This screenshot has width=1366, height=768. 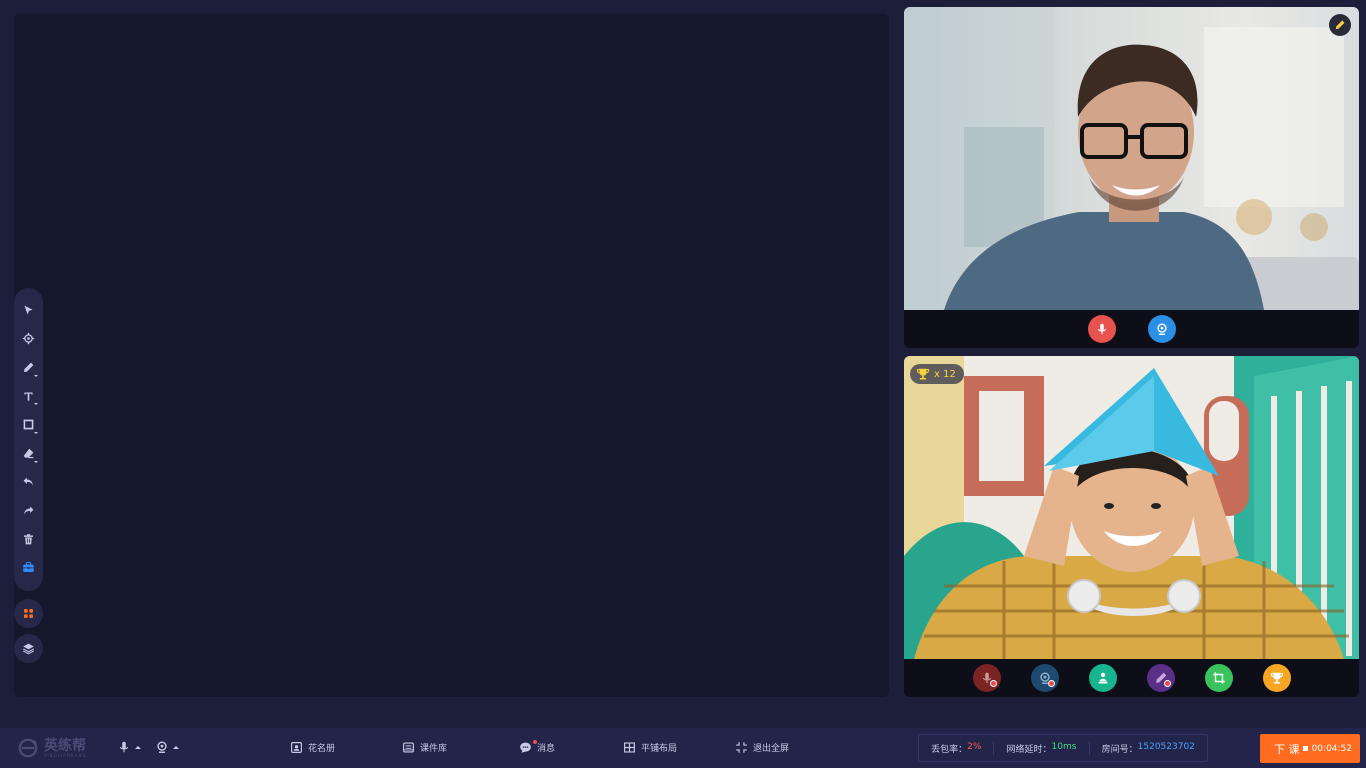 I want to click on delete-tool, so click(x=28, y=539).